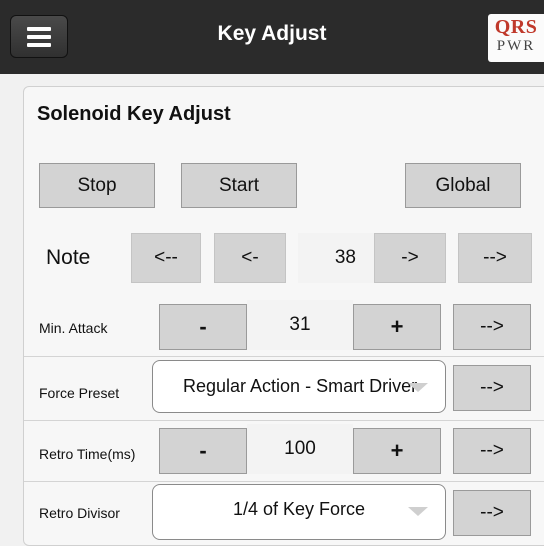  Describe the element at coordinates (492, 451) in the screenshot. I see `retro-time-apply-button: -->` at that location.